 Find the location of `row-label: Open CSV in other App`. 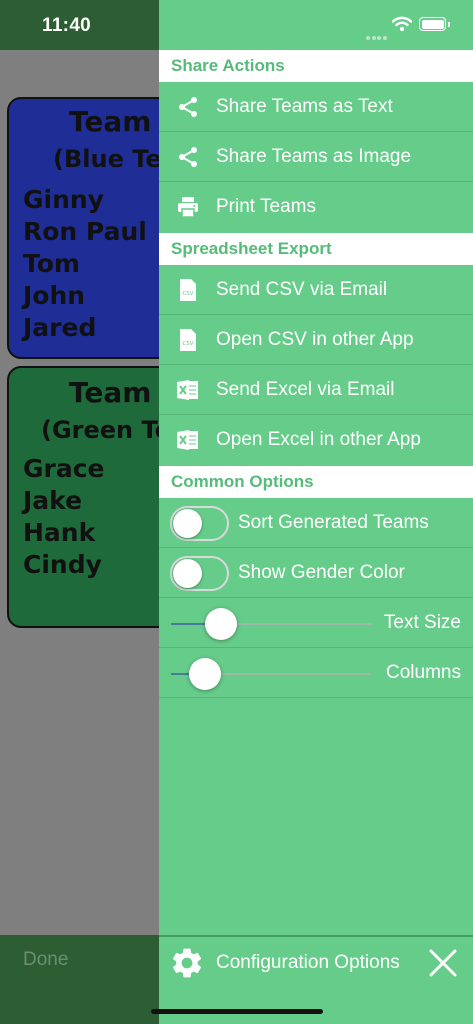

row-label: Open CSV in other App is located at coordinates (315, 339).